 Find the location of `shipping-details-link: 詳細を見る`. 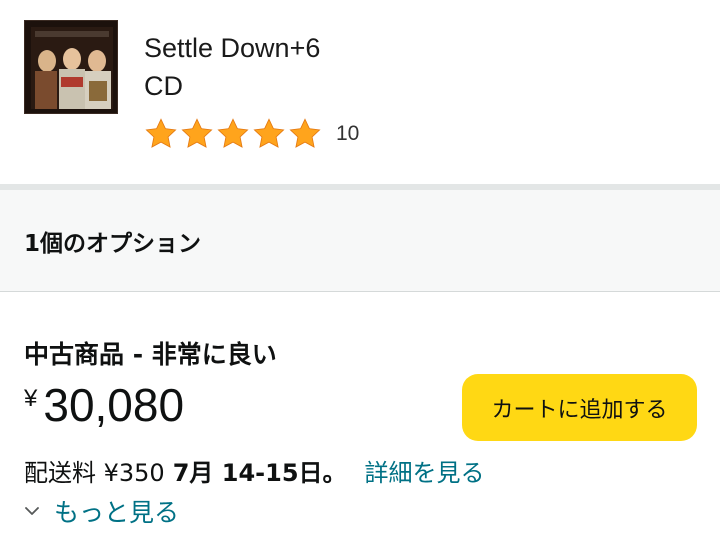

shipping-details-link: 詳細を見る is located at coordinates (425, 470).